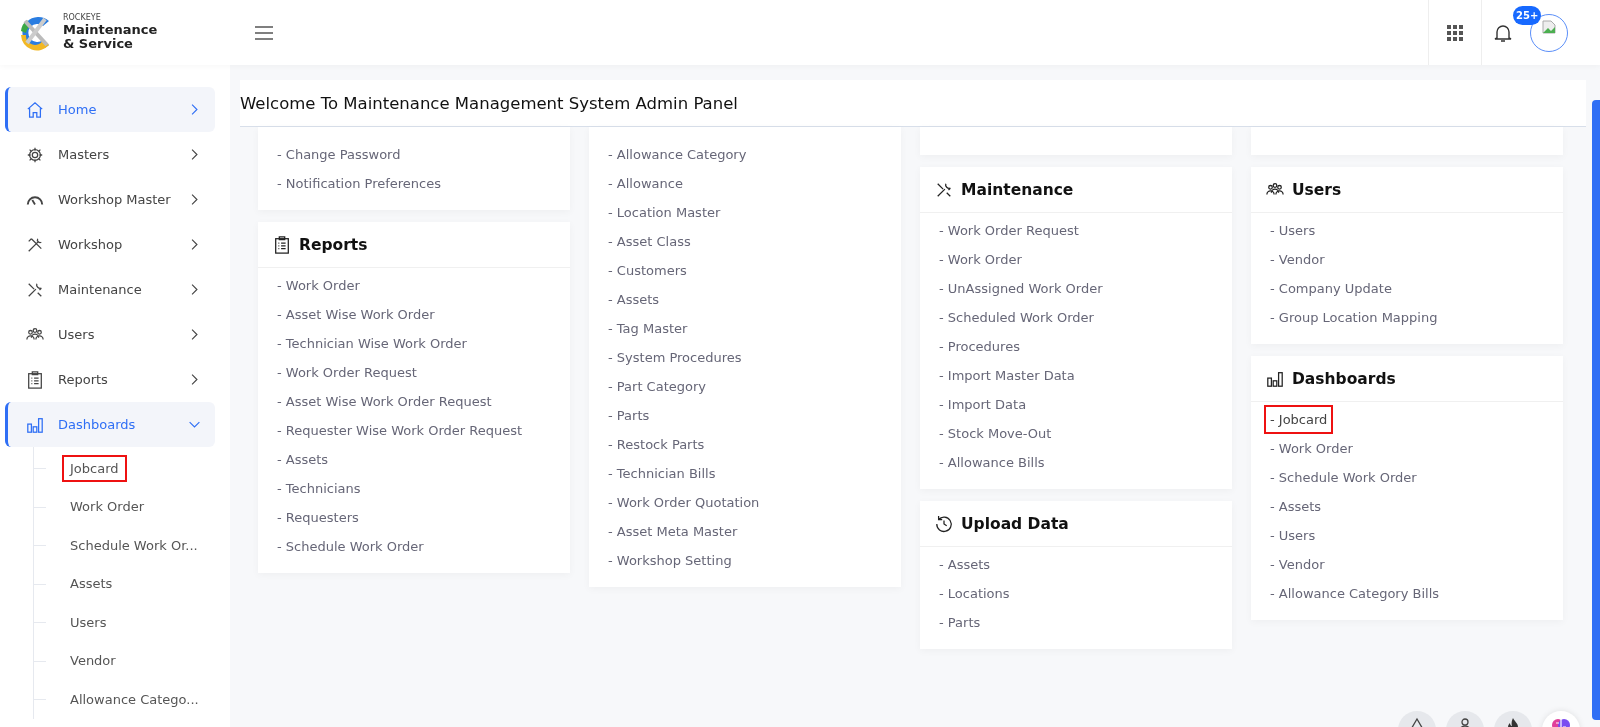  What do you see at coordinates (649, 241) in the screenshot?
I see `menu-link: - Asset Class` at bounding box center [649, 241].